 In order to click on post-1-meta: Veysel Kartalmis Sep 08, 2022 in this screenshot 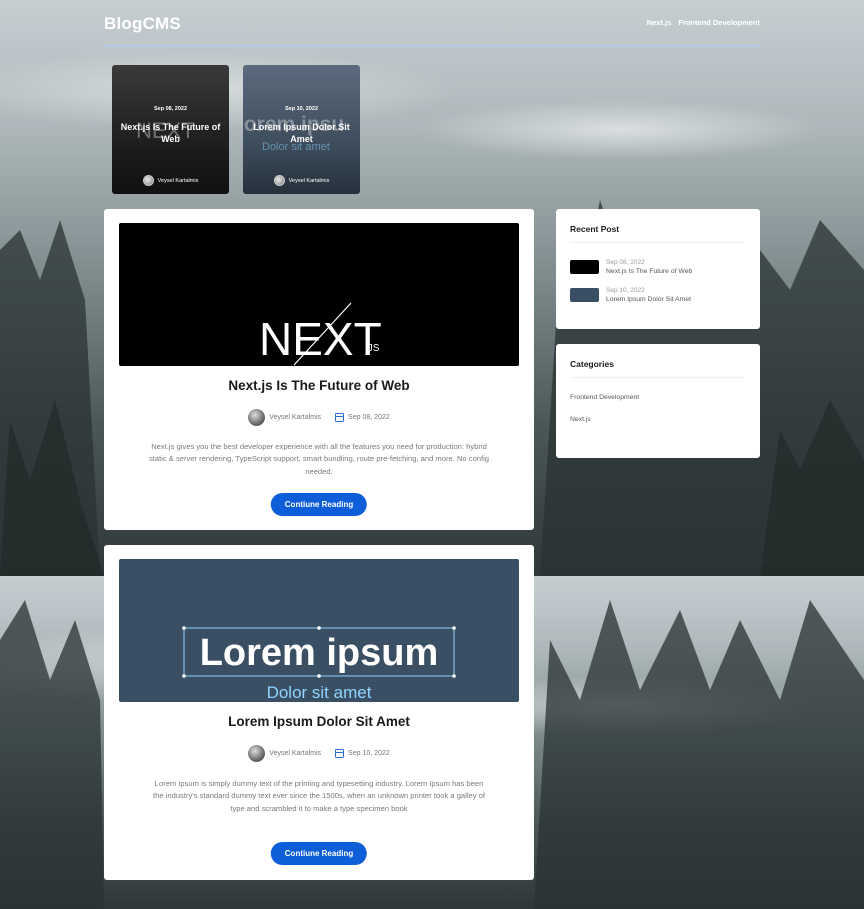, I will do `click(319, 417)`.